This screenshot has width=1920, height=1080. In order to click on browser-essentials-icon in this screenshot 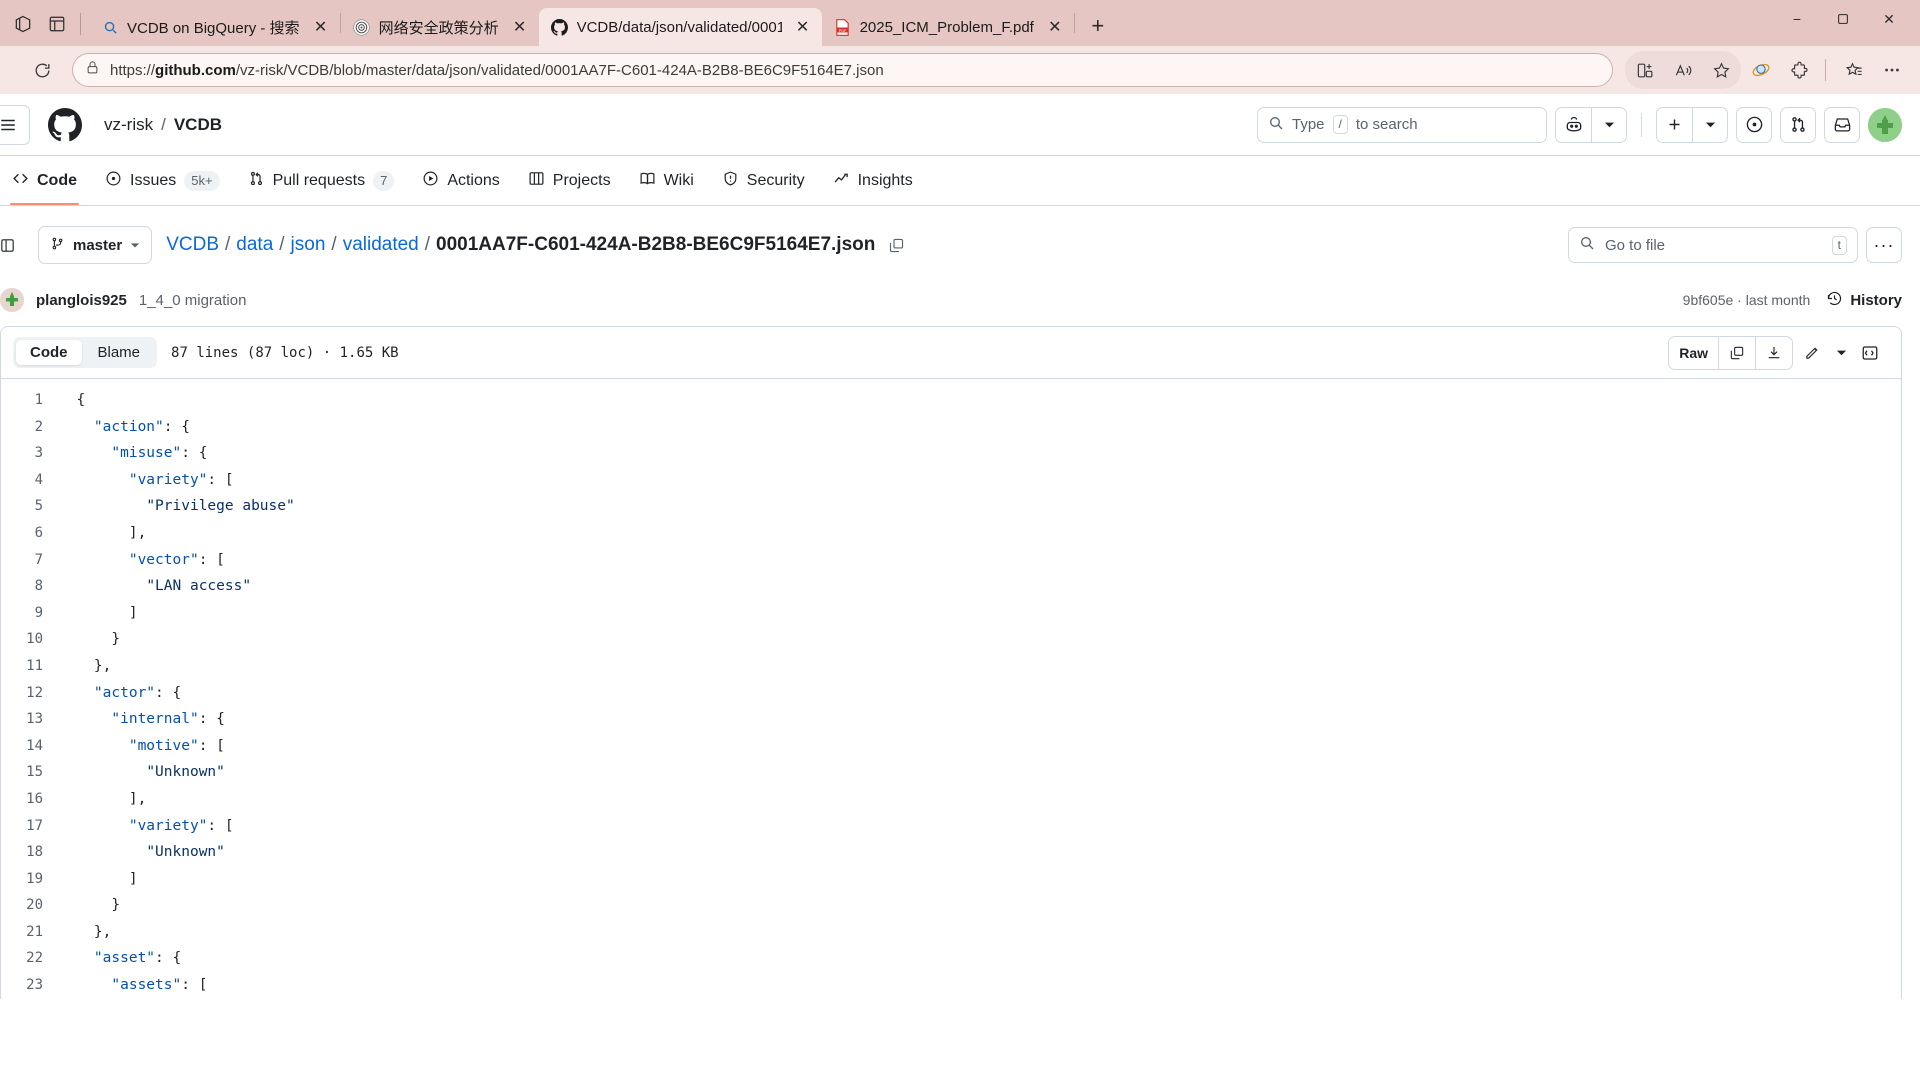, I will do `click(1761, 70)`.